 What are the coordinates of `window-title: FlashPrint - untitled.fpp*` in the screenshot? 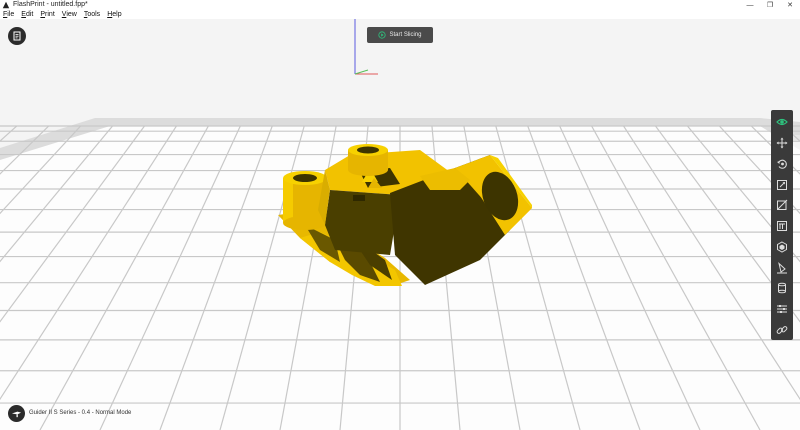 It's located at (50, 4).